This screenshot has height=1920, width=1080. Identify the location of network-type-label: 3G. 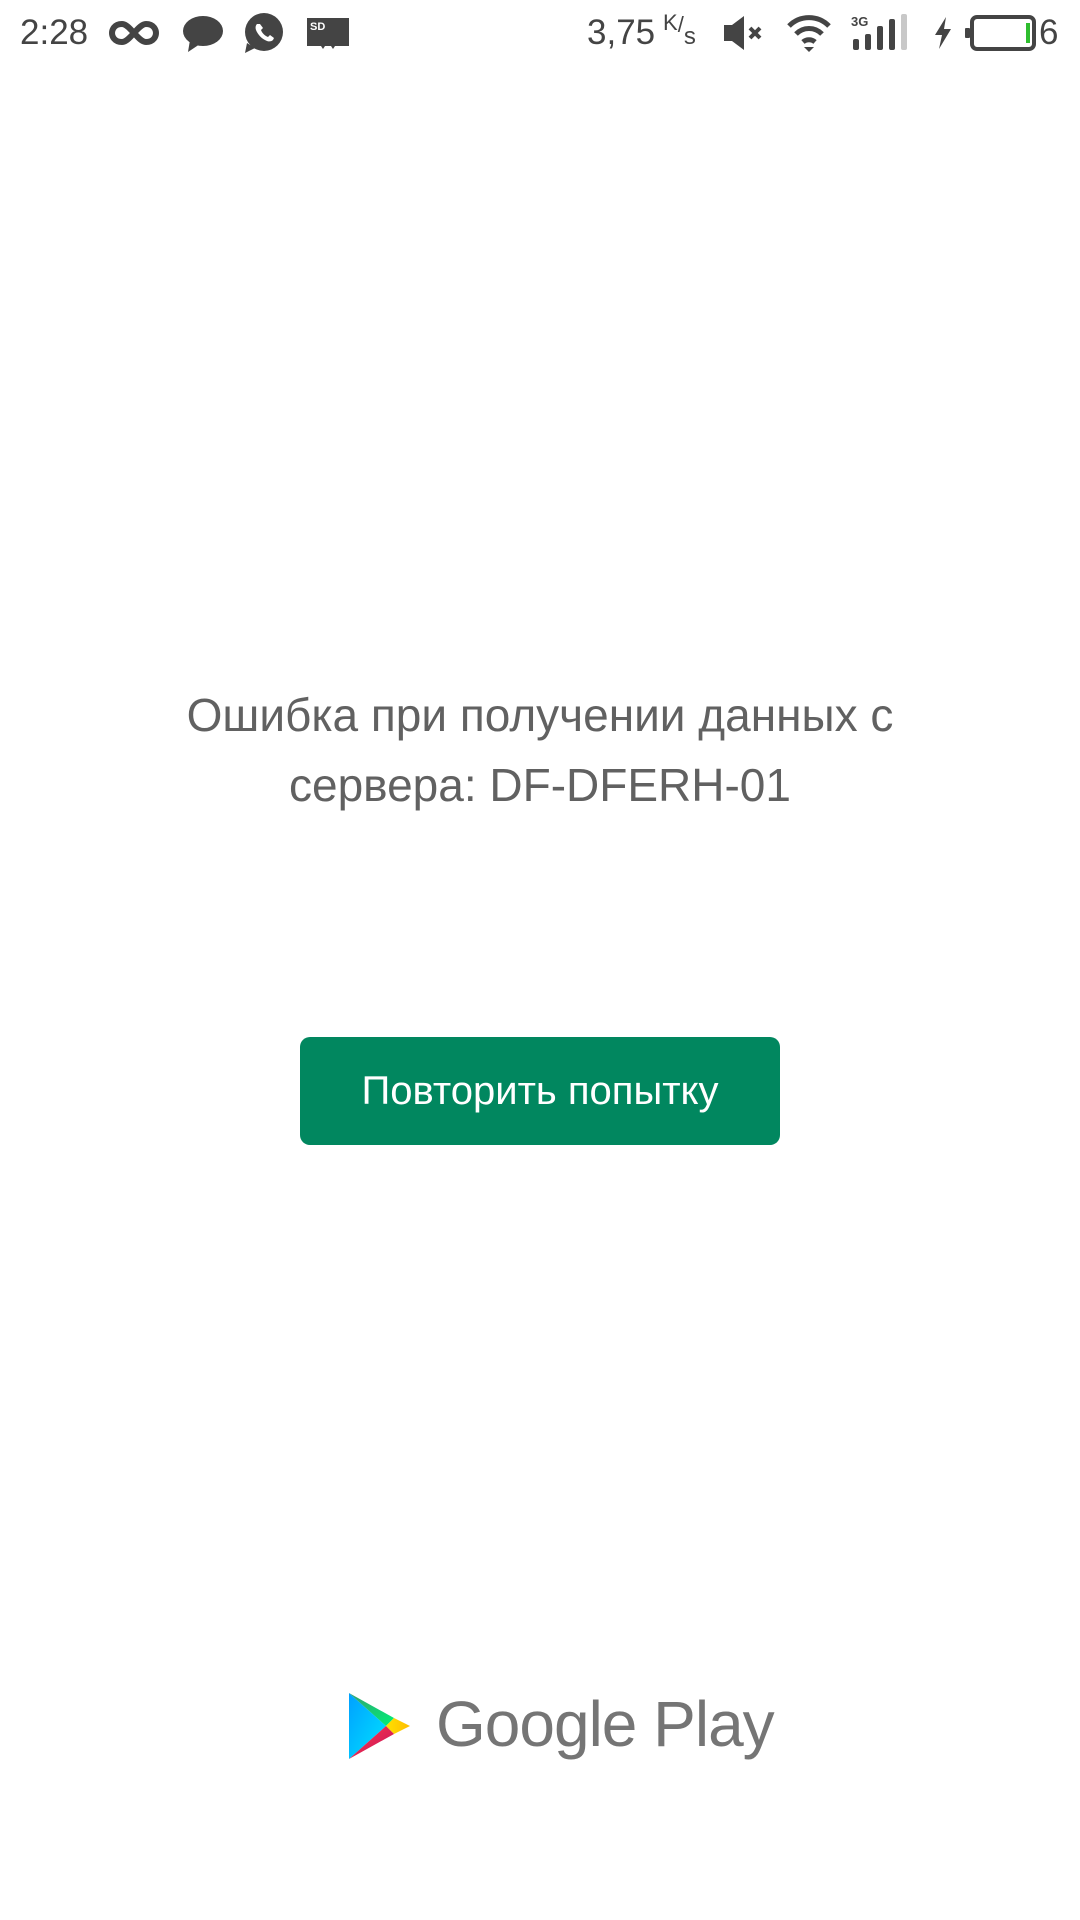
(859, 21).